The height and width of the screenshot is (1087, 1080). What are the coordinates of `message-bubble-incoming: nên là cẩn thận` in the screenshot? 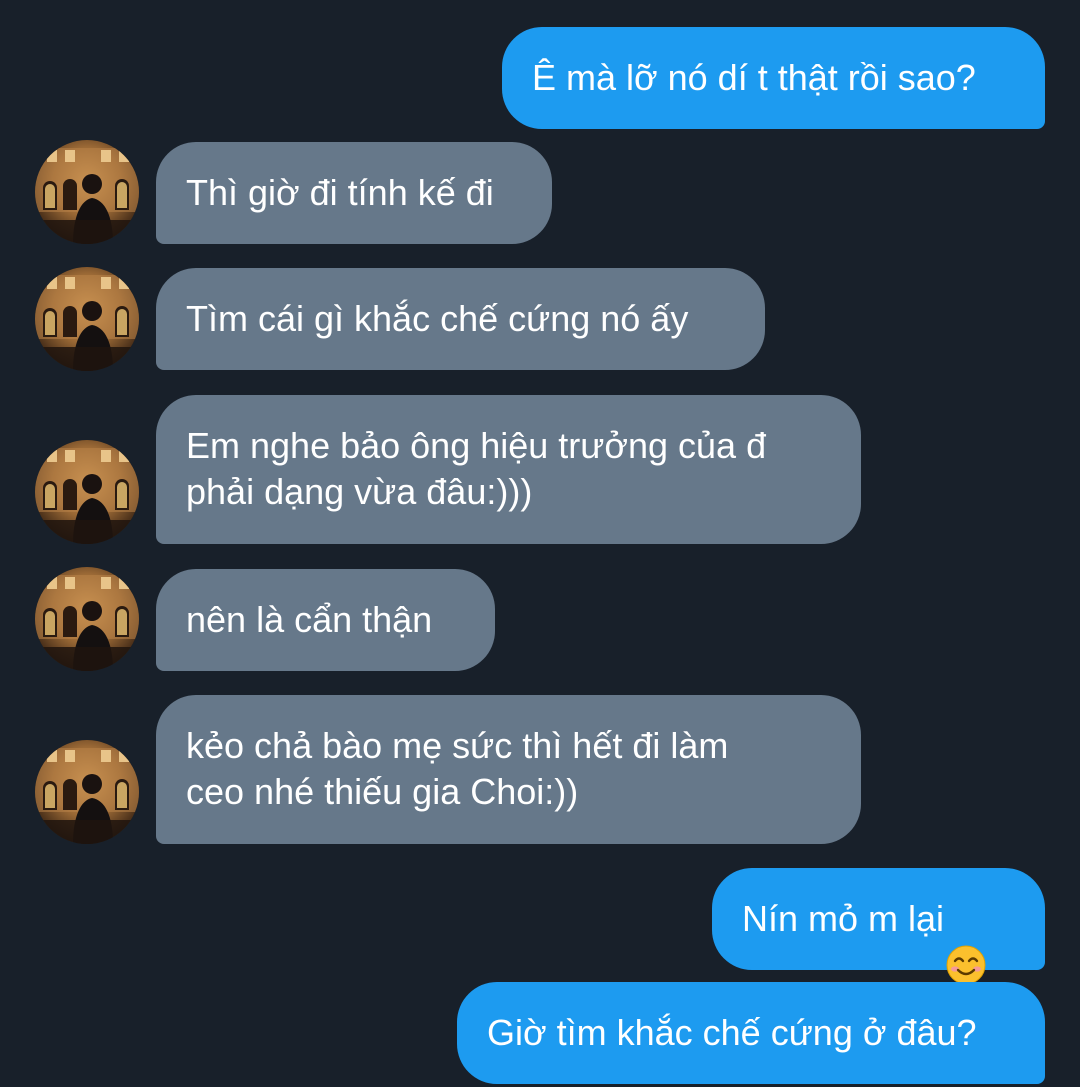 It's located at (325, 620).